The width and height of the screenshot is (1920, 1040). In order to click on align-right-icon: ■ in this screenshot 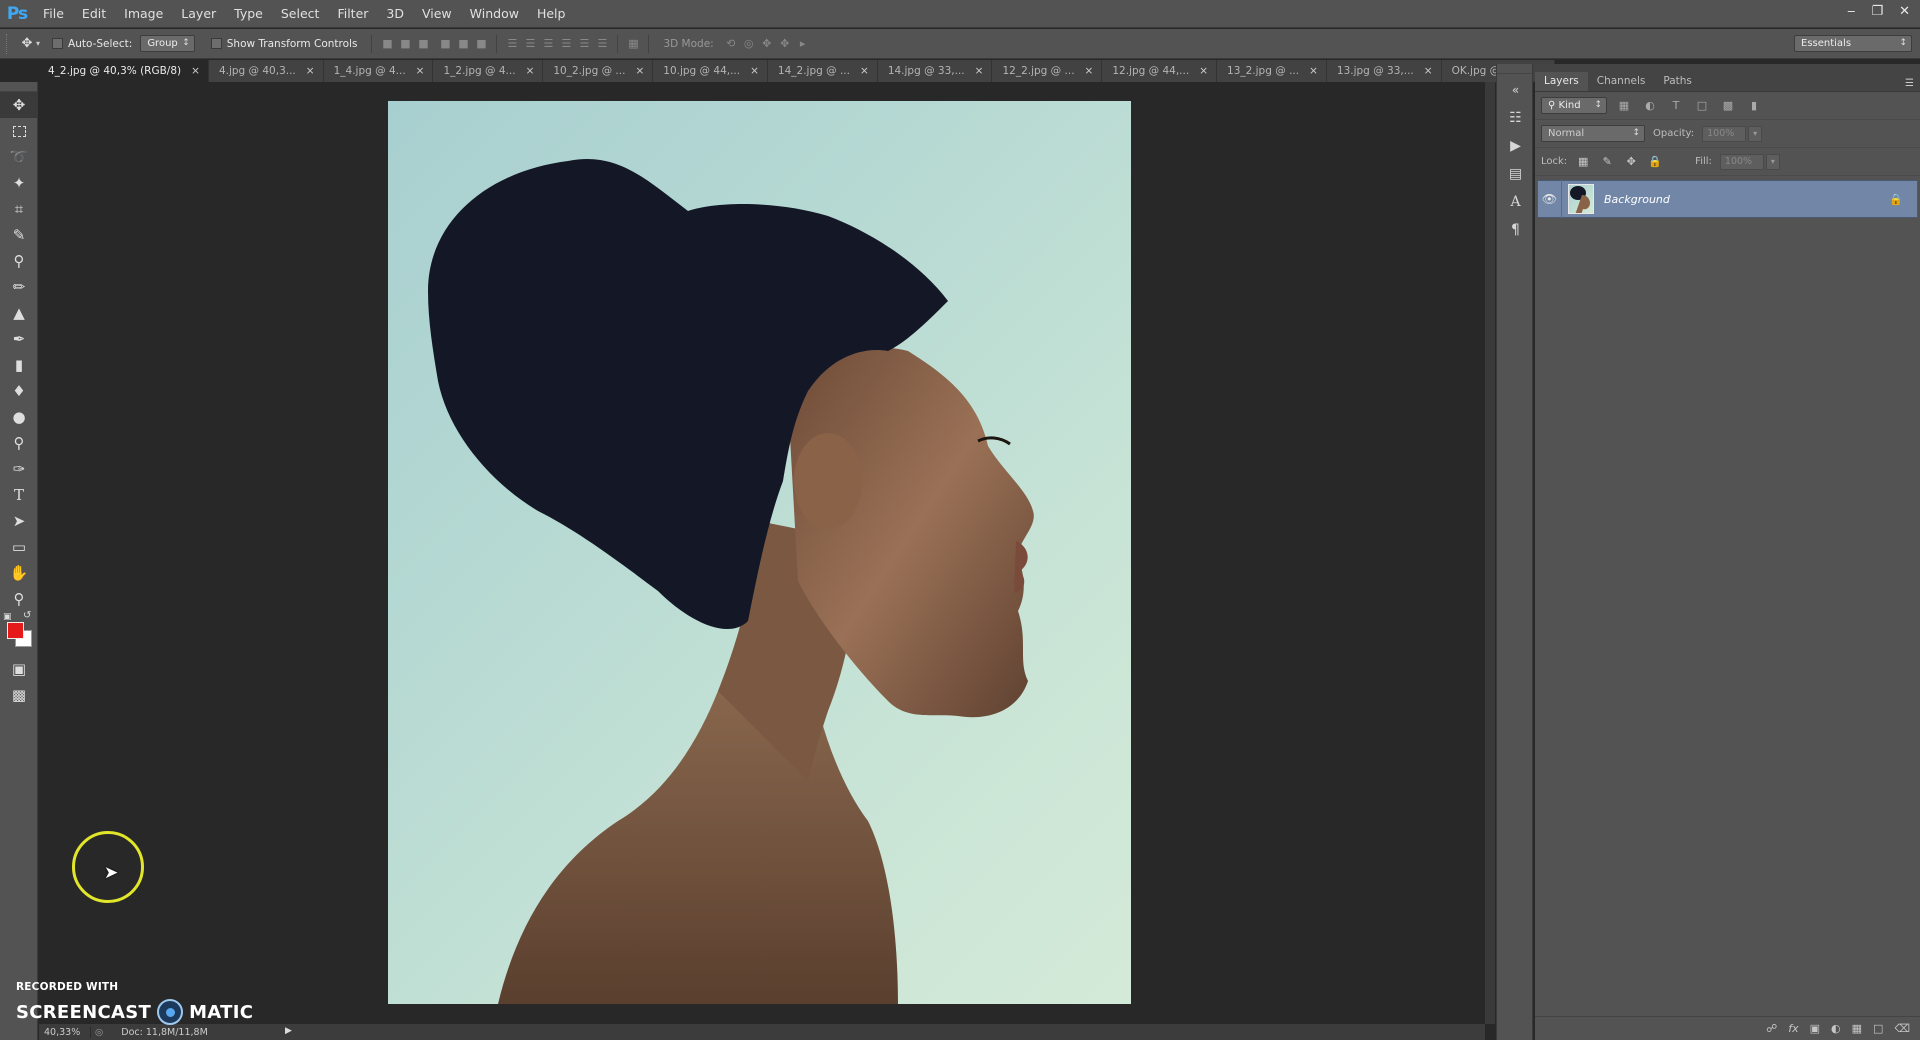, I will do `click(481, 44)`.